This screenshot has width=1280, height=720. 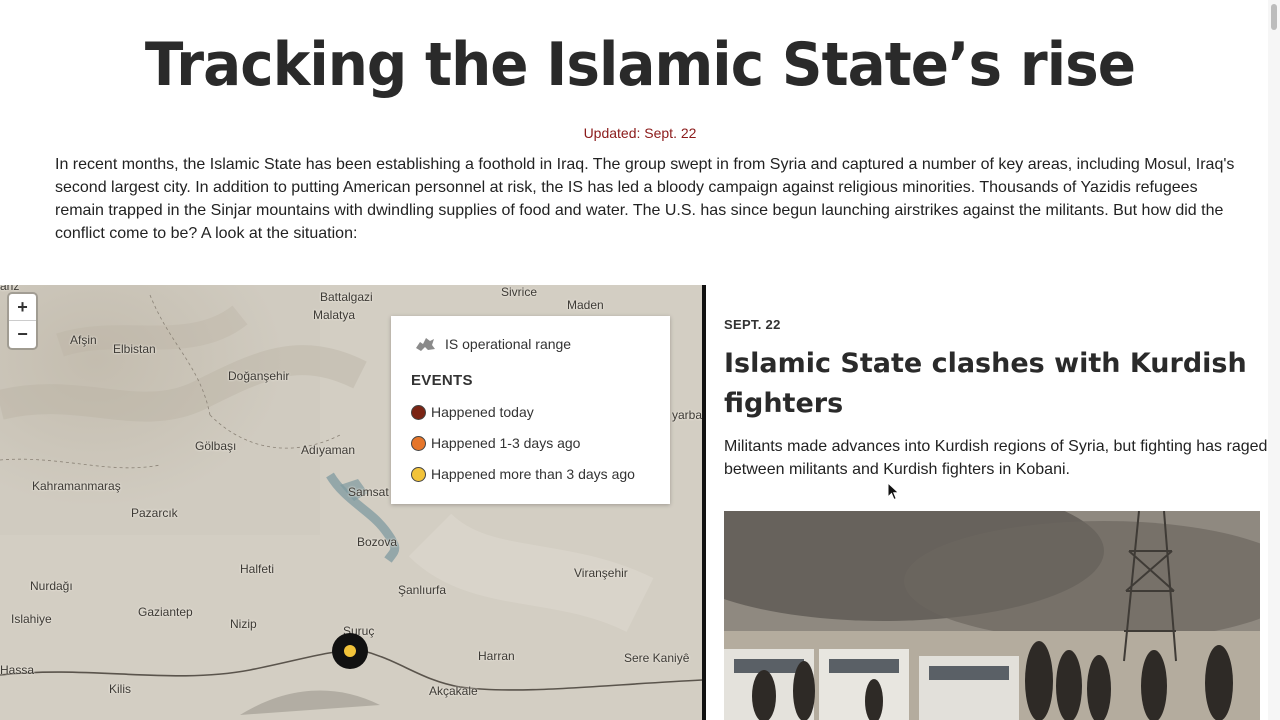 I want to click on place-label: Bozova, so click(x=377, y=542).